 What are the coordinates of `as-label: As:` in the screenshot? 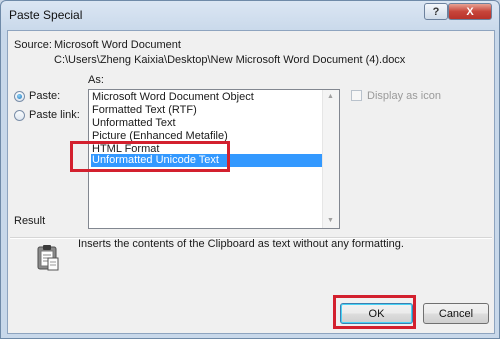 It's located at (96, 80).